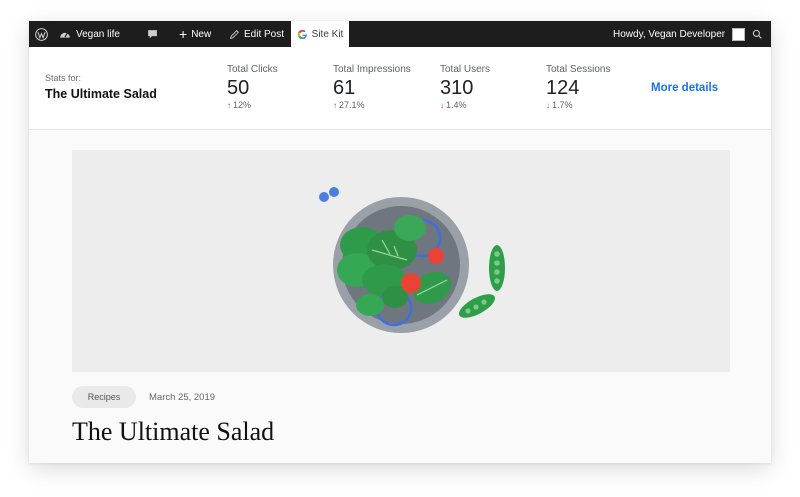 The width and height of the screenshot is (800, 497). I want to click on search-icon, so click(757, 34).